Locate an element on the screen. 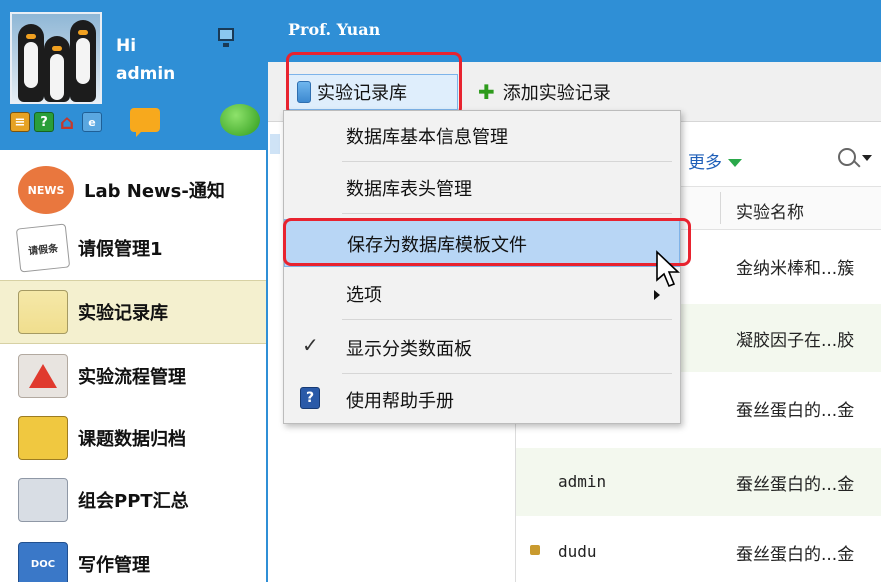  submenu-arrow-icon is located at coordinates (657, 295).